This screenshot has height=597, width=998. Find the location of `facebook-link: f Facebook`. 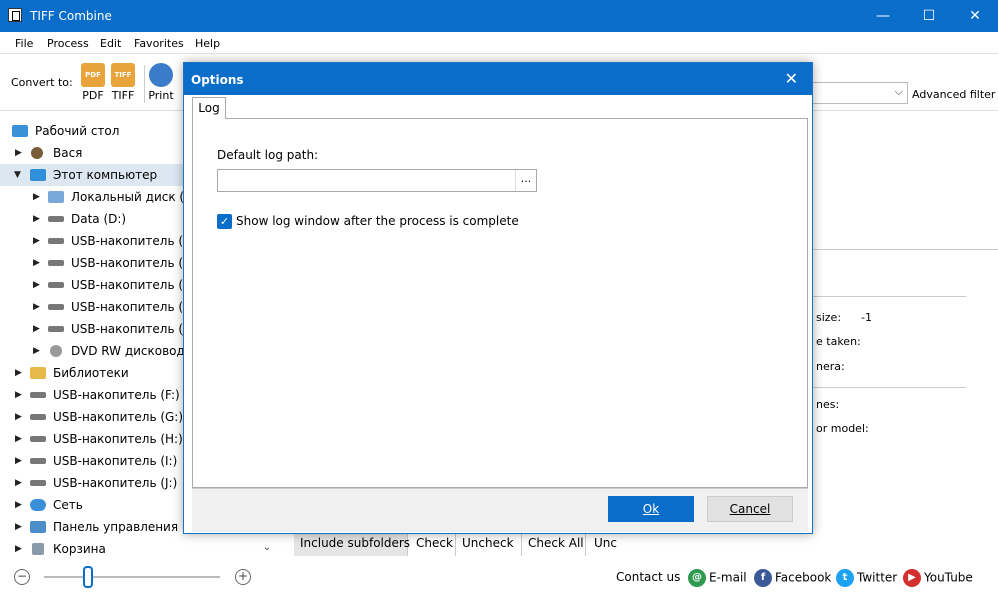

facebook-link: f Facebook is located at coordinates (792, 578).